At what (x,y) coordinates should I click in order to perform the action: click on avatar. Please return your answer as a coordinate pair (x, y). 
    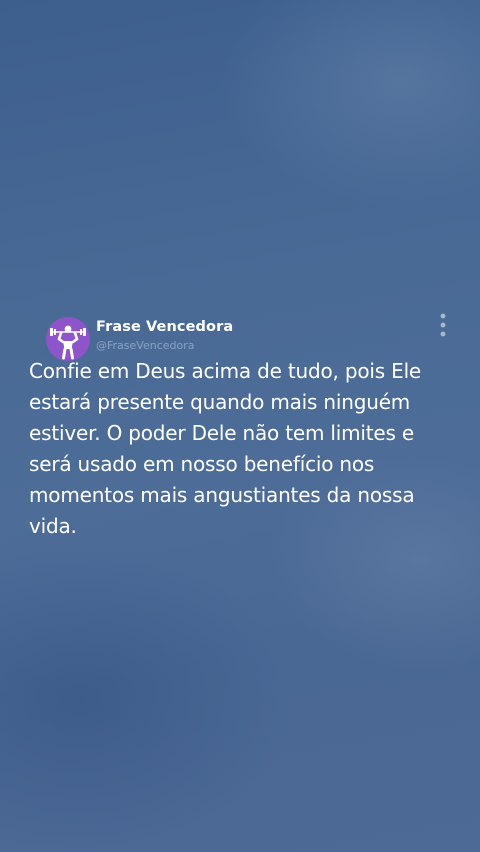
    Looking at the image, I should click on (68, 339).